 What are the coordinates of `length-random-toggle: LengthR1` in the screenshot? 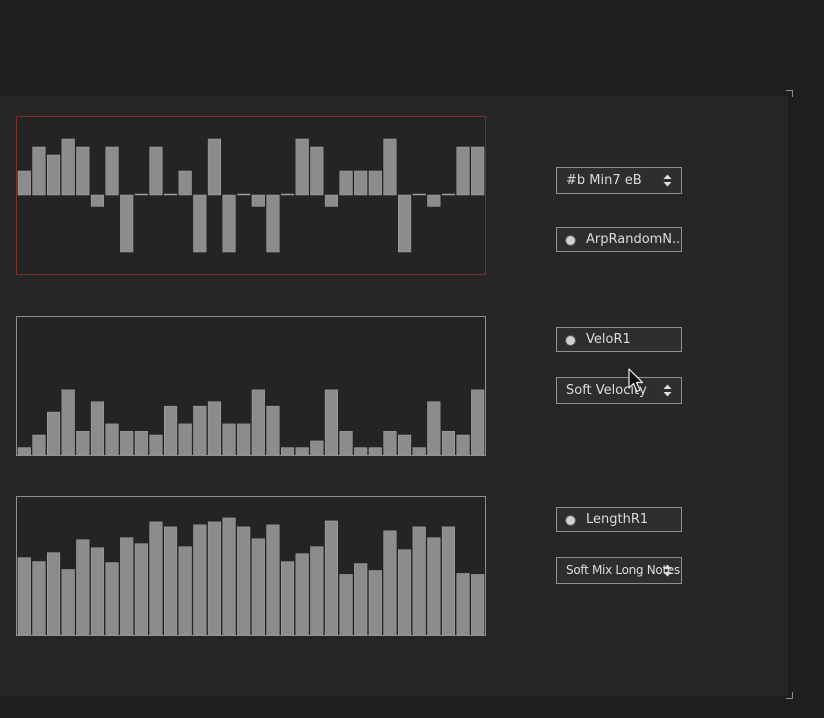 It's located at (619, 519).